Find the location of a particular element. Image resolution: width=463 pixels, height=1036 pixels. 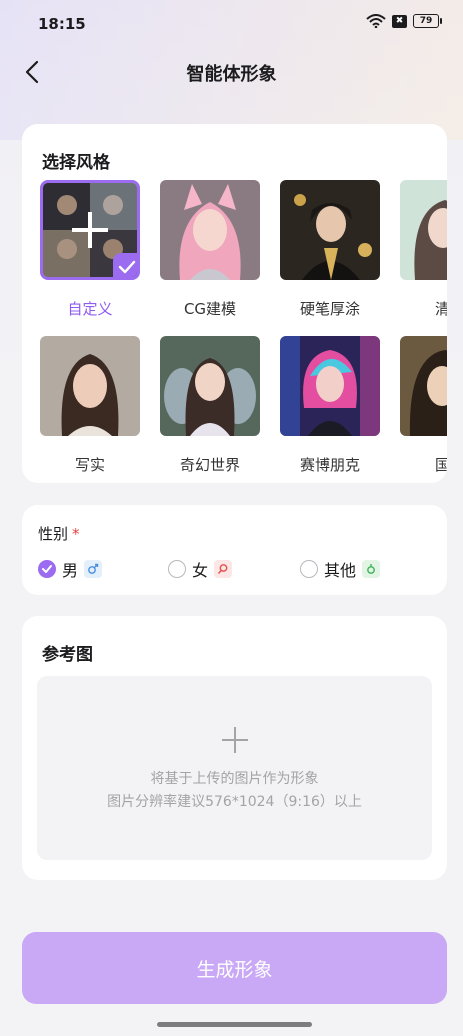

generate-button: 生成形象 is located at coordinates (234, 968).